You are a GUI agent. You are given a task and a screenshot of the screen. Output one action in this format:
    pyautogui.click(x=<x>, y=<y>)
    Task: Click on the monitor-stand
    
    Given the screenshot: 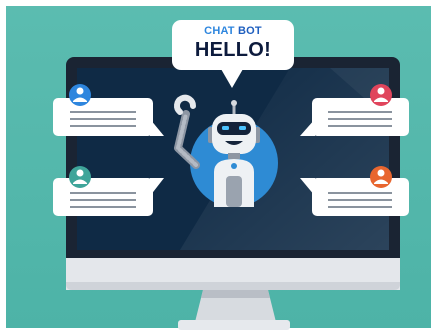 What is the action you would take?
    pyautogui.click(x=234, y=310)
    